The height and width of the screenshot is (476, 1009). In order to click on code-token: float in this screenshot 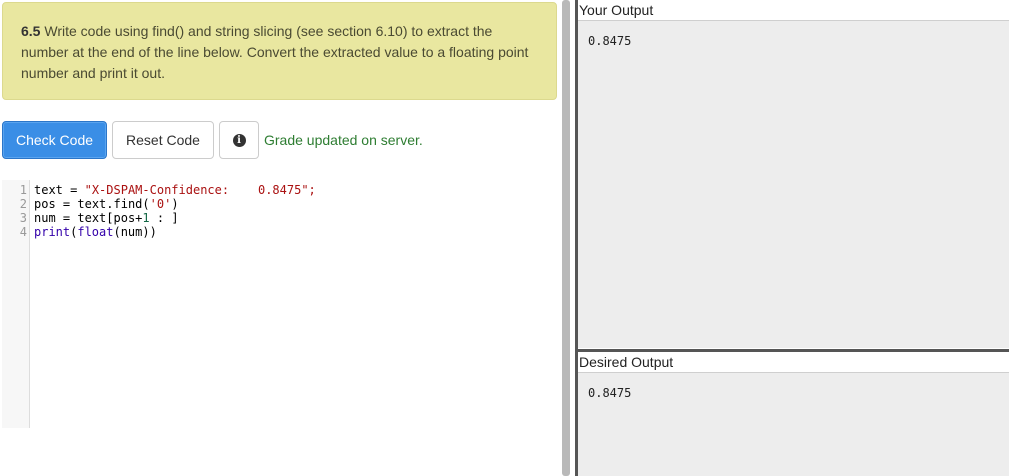, I will do `click(95, 232)`.